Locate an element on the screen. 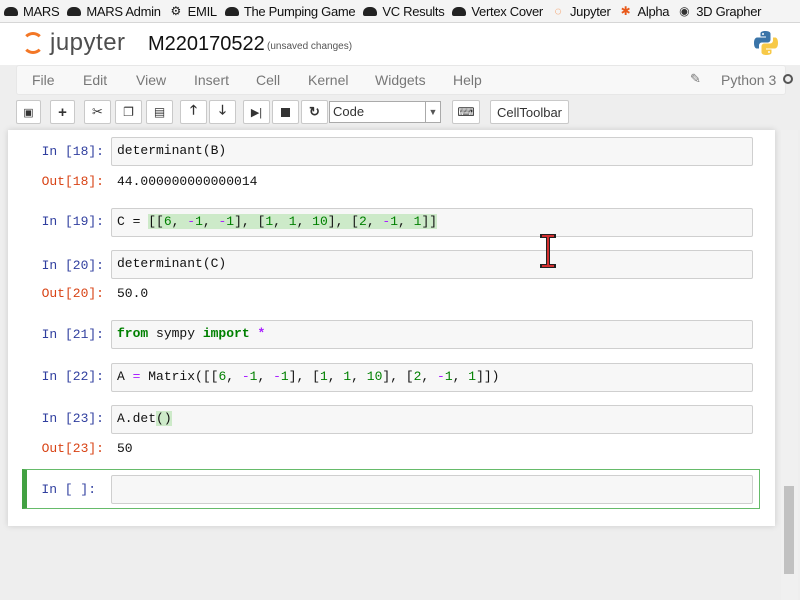 This screenshot has width=800, height=600. bookmark-vertex-cover: Vertex Cover is located at coordinates (497, 11).